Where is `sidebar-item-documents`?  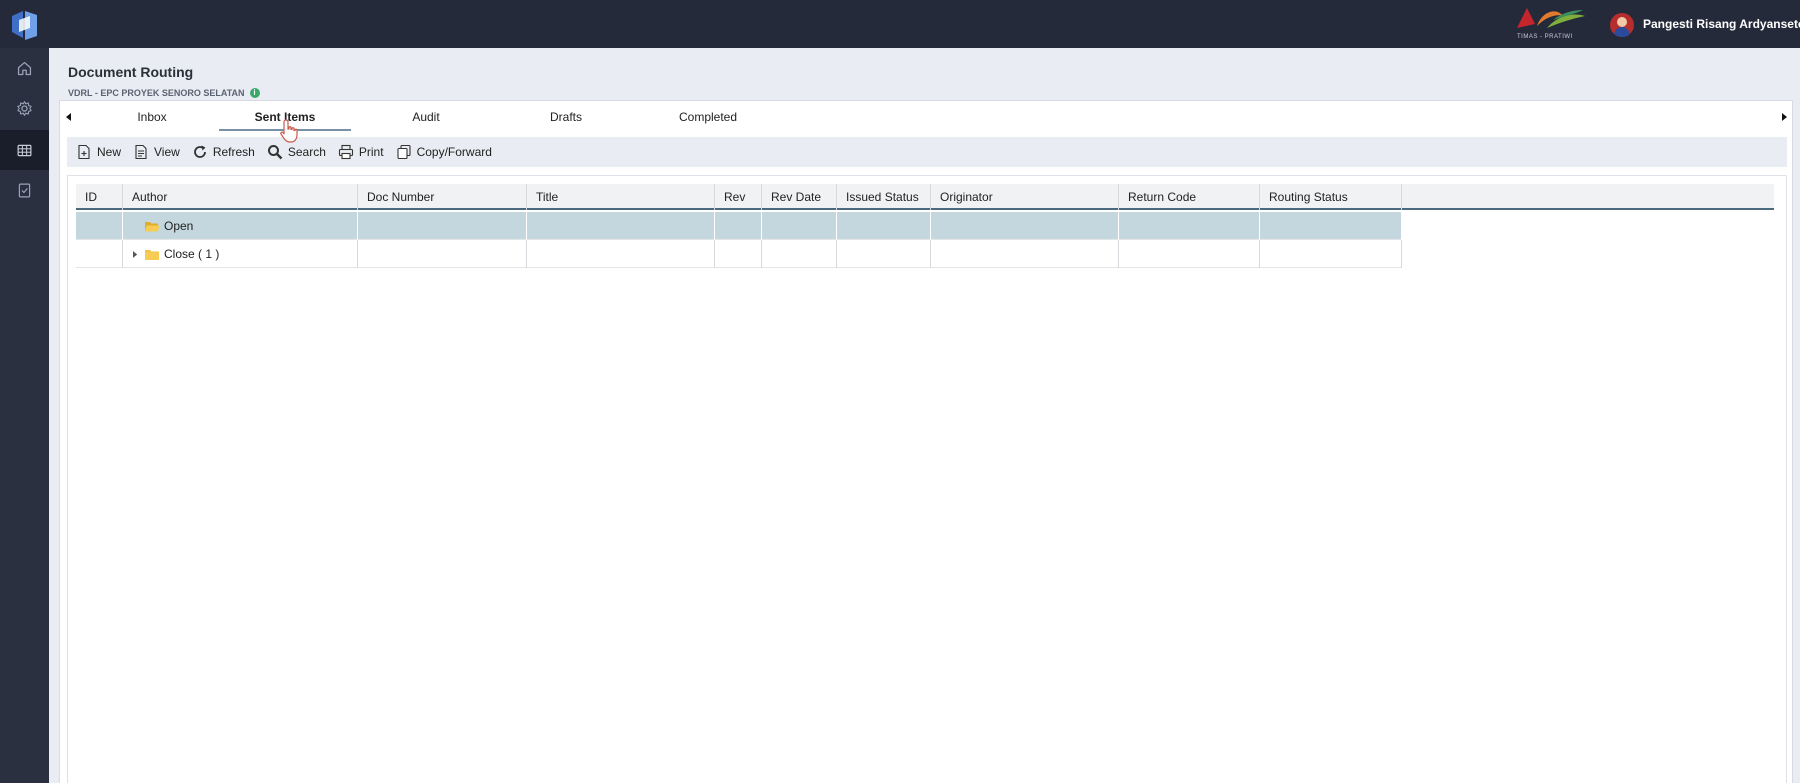
sidebar-item-documents is located at coordinates (24, 190).